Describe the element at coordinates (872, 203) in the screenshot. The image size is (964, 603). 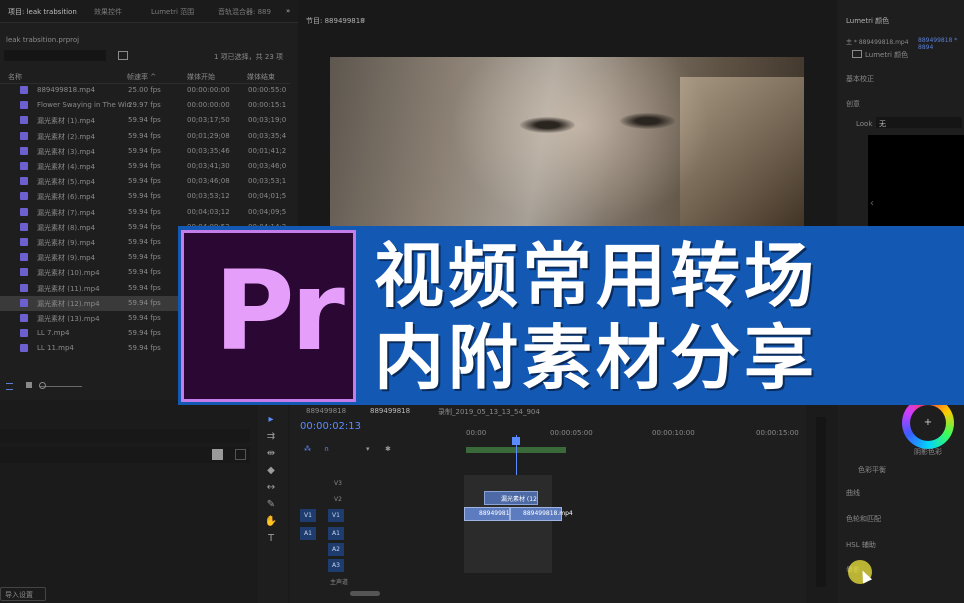
I see `look-prev-icon: ‹` at that location.